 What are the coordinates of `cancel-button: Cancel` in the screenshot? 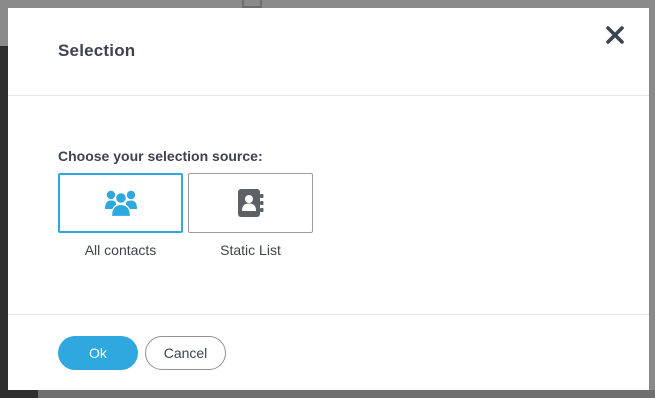 It's located at (185, 353).